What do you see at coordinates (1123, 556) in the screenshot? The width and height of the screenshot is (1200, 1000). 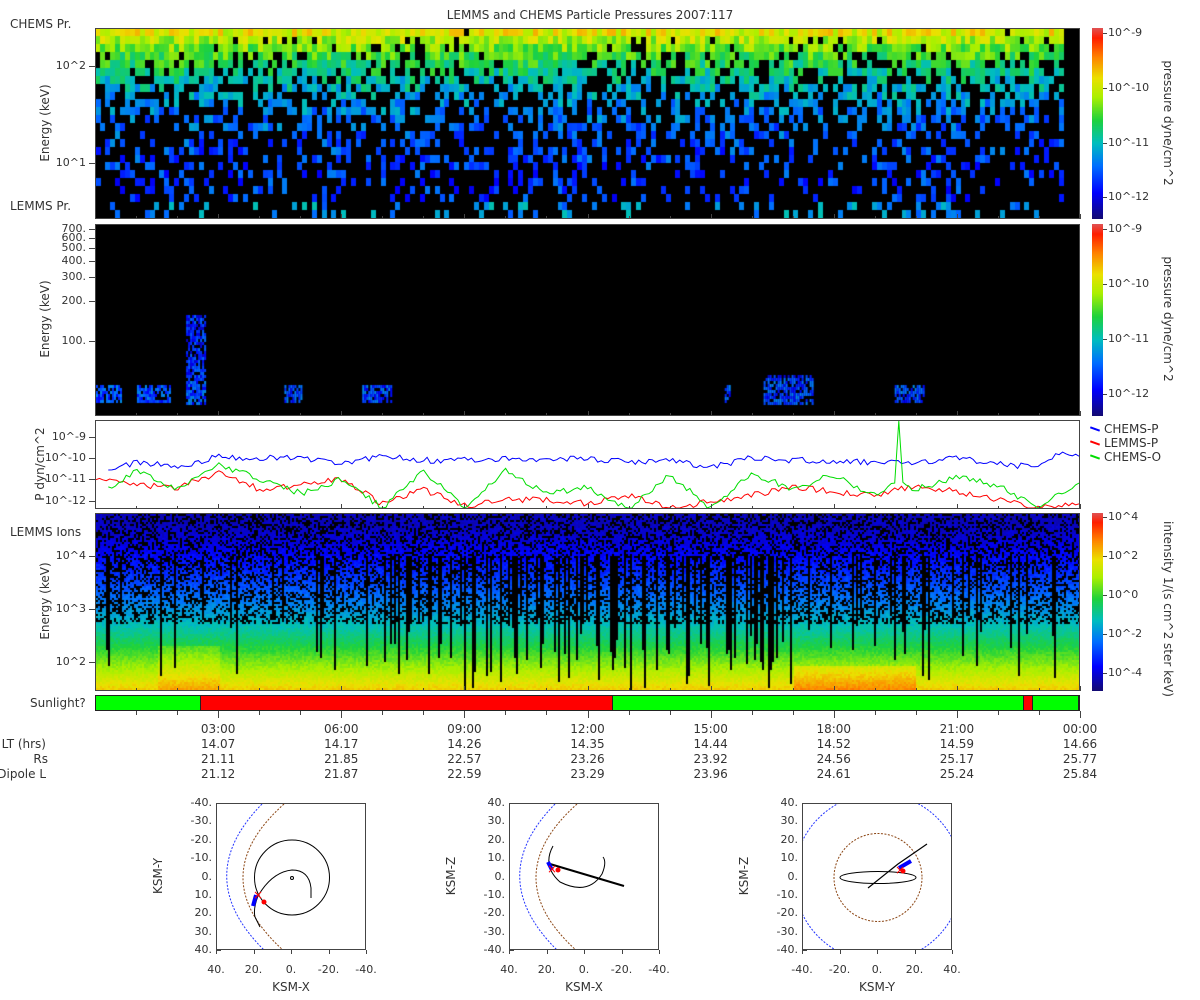 I see `colorbar-tick-label: 10^2` at bounding box center [1123, 556].